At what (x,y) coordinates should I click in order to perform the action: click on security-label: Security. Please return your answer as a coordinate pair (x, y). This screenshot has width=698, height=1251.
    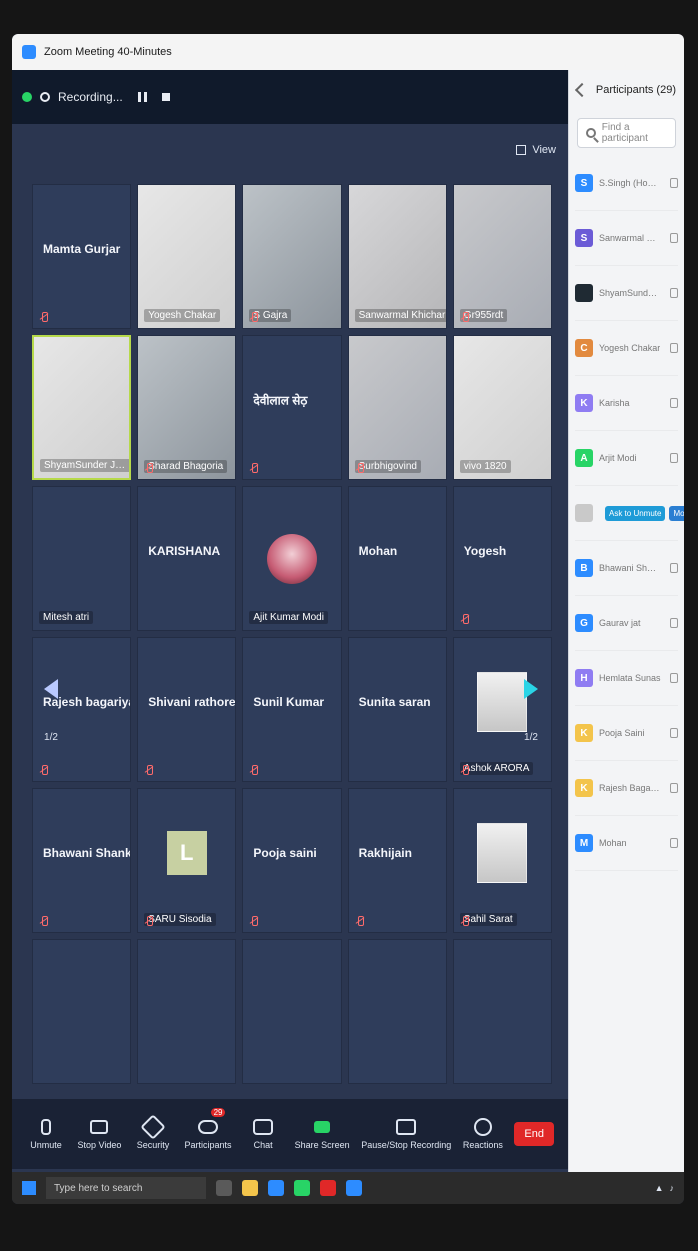
    Looking at the image, I should click on (153, 1145).